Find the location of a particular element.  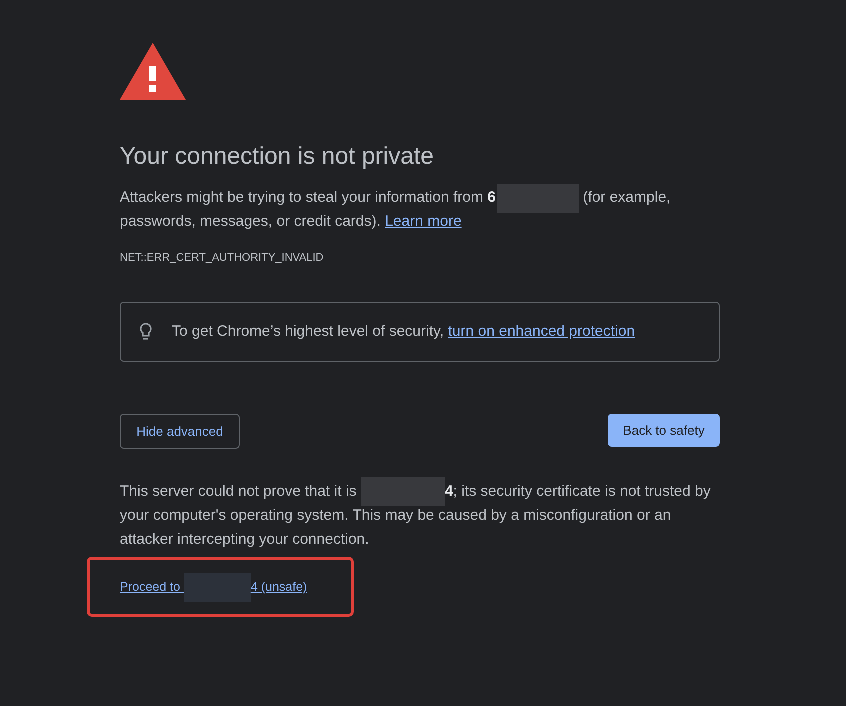

back-to-safety-button: Back to safety is located at coordinates (664, 430).